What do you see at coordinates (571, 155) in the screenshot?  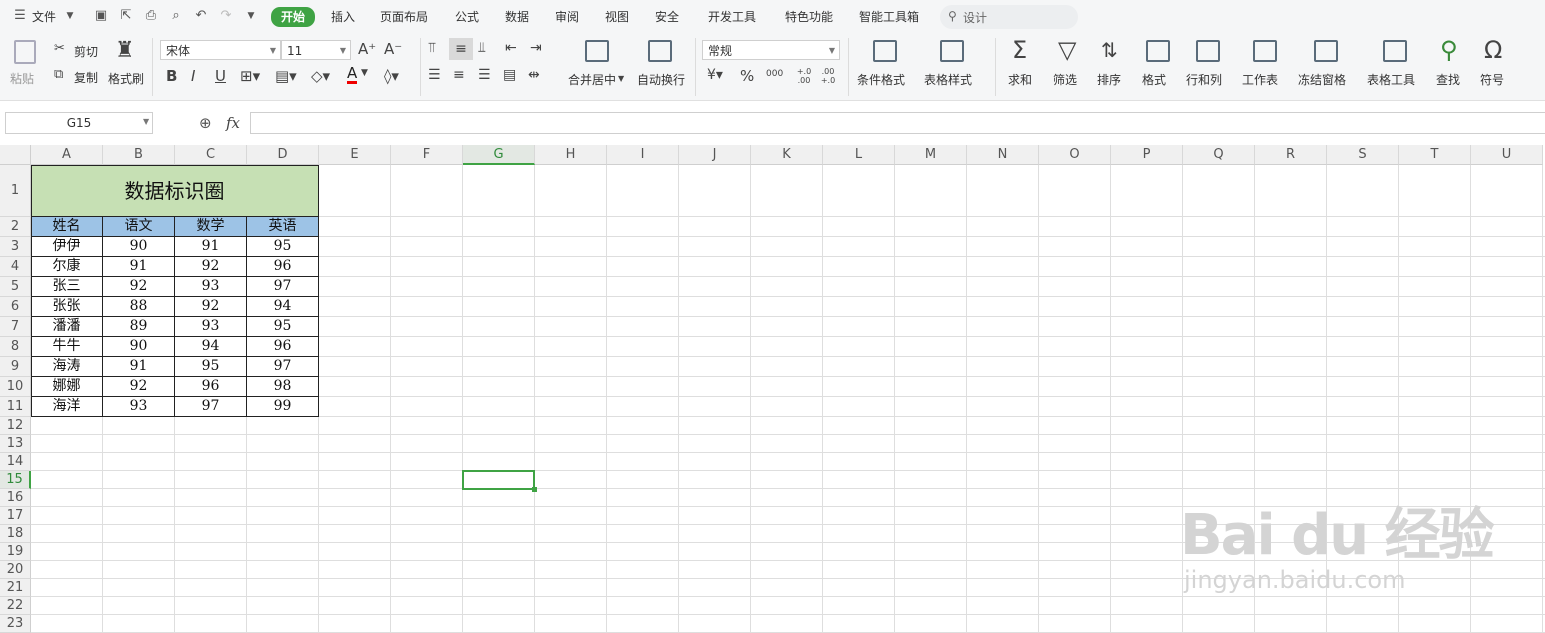 I see `column-header-h: H` at bounding box center [571, 155].